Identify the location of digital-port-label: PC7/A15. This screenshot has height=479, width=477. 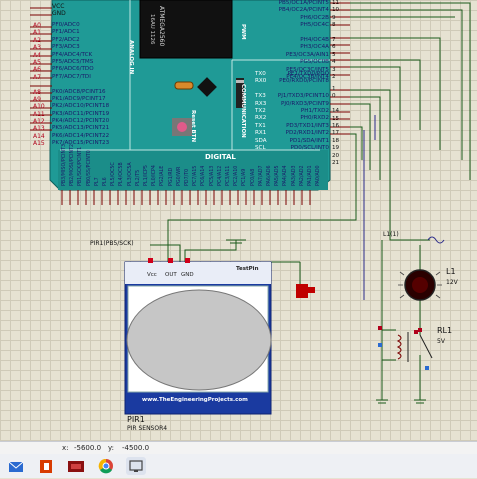
(196, 175).